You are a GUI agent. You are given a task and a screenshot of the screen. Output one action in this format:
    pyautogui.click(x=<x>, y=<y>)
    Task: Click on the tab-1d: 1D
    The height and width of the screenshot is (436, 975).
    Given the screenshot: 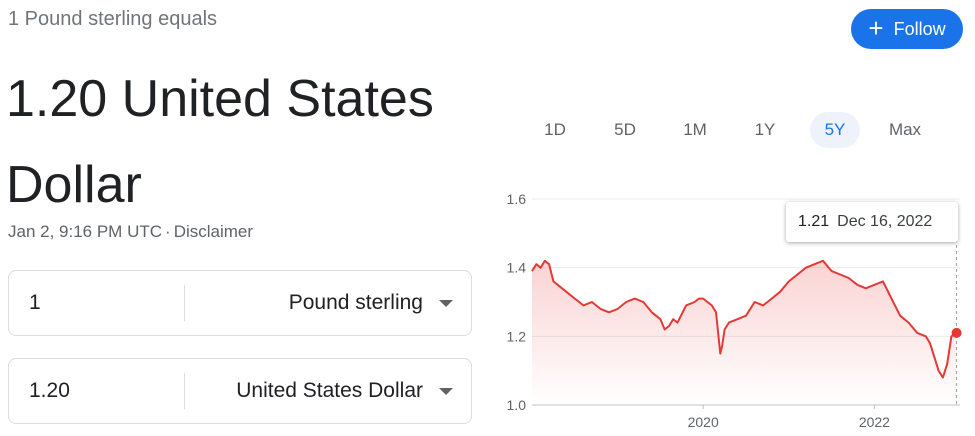 What is the action you would take?
    pyautogui.click(x=555, y=130)
    